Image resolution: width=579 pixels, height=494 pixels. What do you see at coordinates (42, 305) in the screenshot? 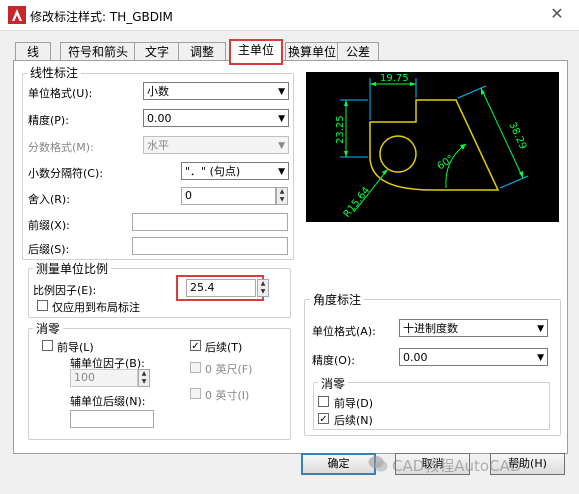
I see `layout-only-checkbox` at bounding box center [42, 305].